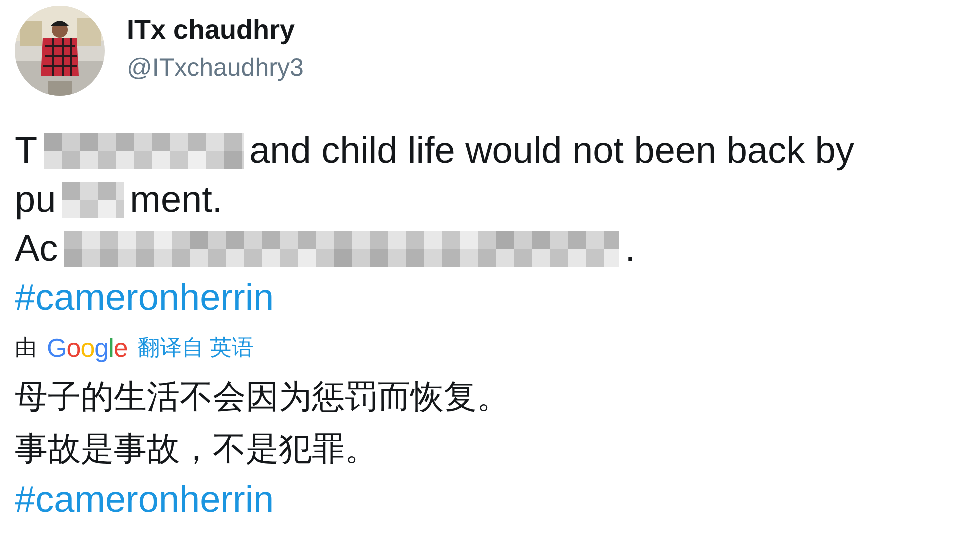 This screenshot has width=968, height=538. Describe the element at coordinates (93, 200) in the screenshot. I see `mosaic-blur` at that location.